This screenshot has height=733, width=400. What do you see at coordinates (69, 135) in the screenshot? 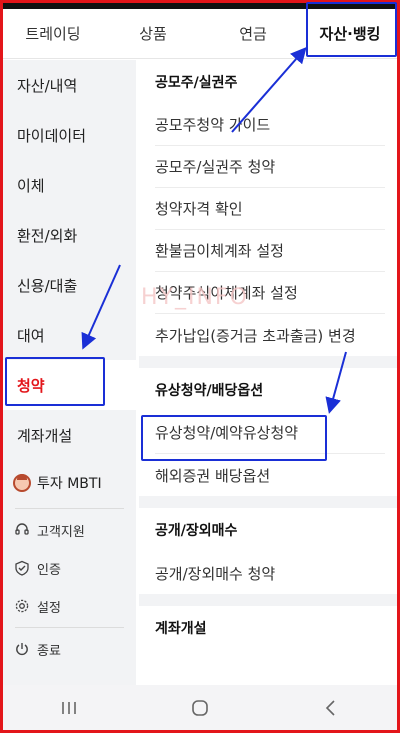
I see `sidebar-item-mydata: 마이데이터` at bounding box center [69, 135].